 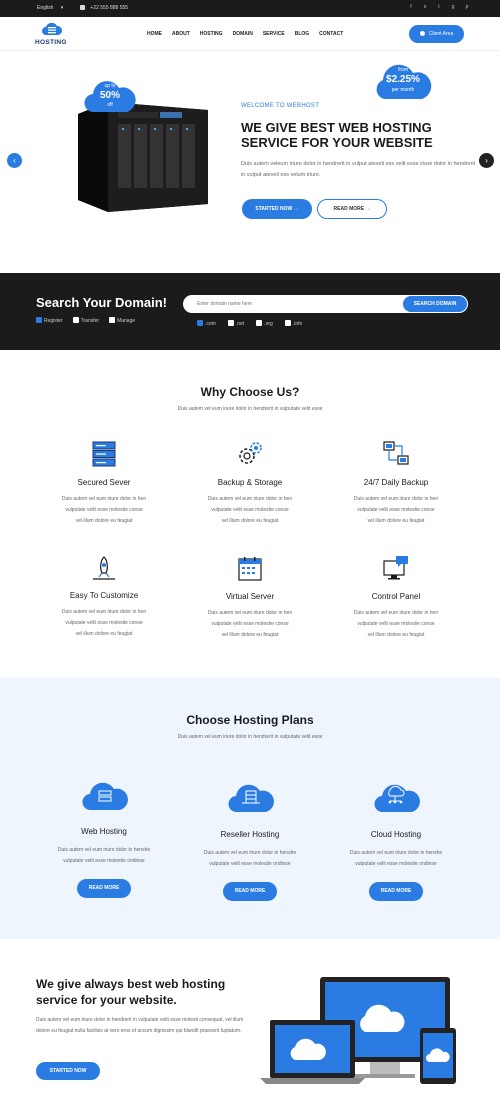 I want to click on logo-text: HOSTING, so click(x=51, y=42).